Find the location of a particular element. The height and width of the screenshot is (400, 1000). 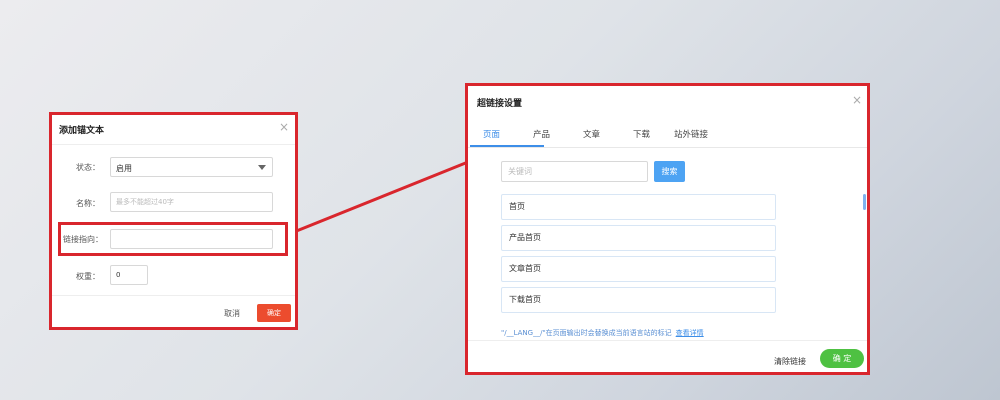

cancel-button: 取消 is located at coordinates (232, 313).